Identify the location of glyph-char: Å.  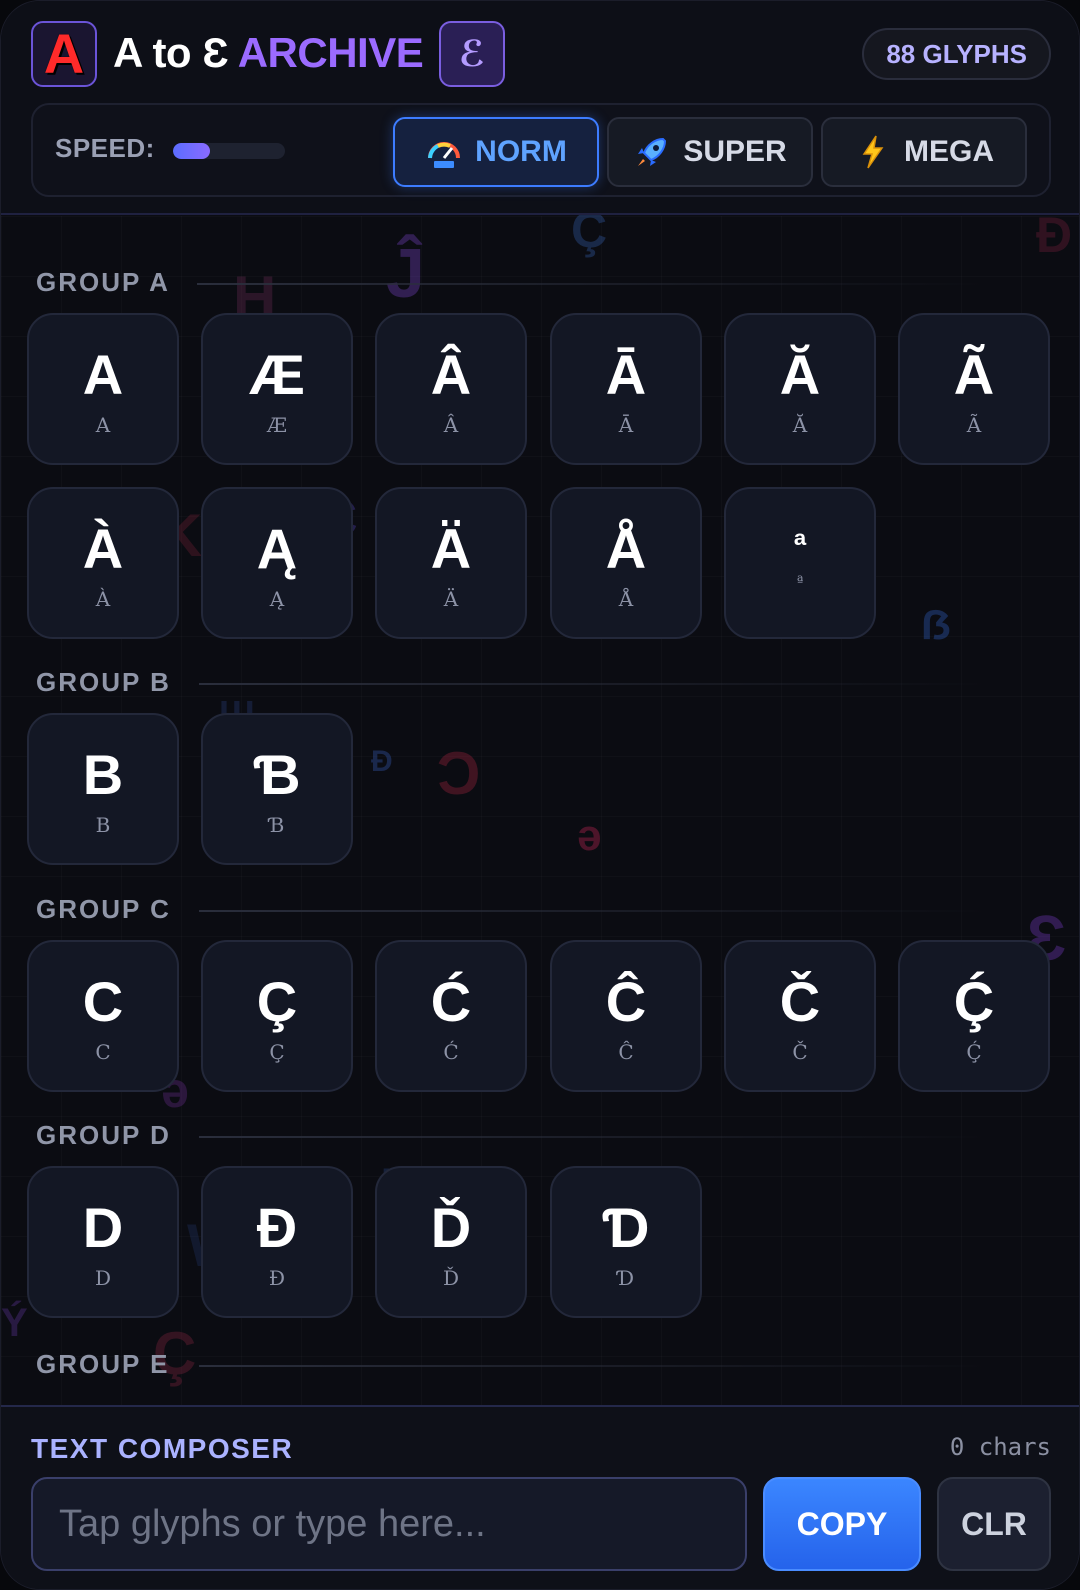
(626, 548).